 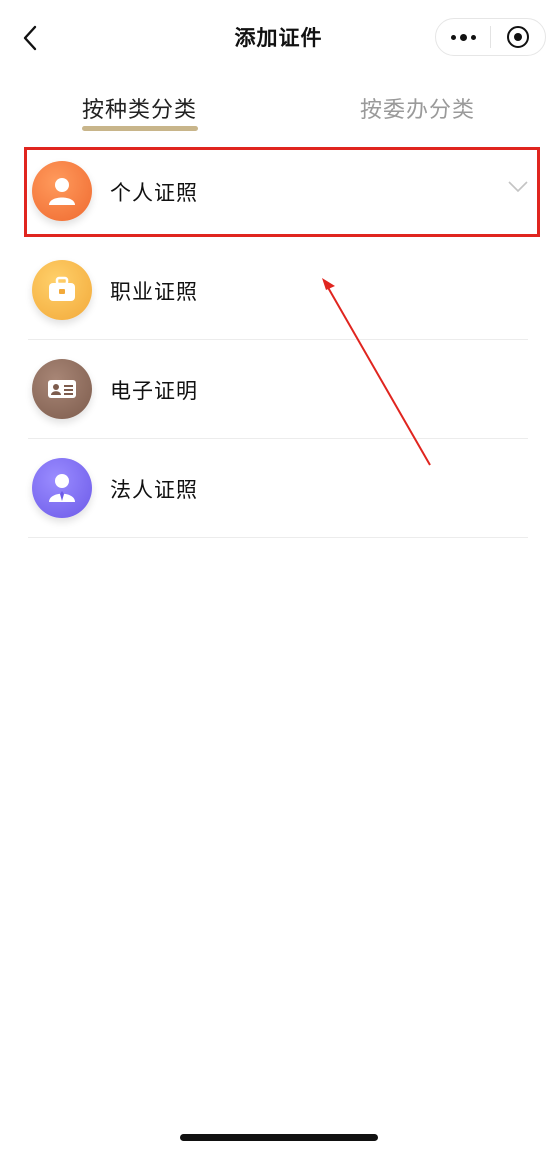 I want to click on list-item-legal-entity-certificates: 法人证照, so click(x=278, y=489).